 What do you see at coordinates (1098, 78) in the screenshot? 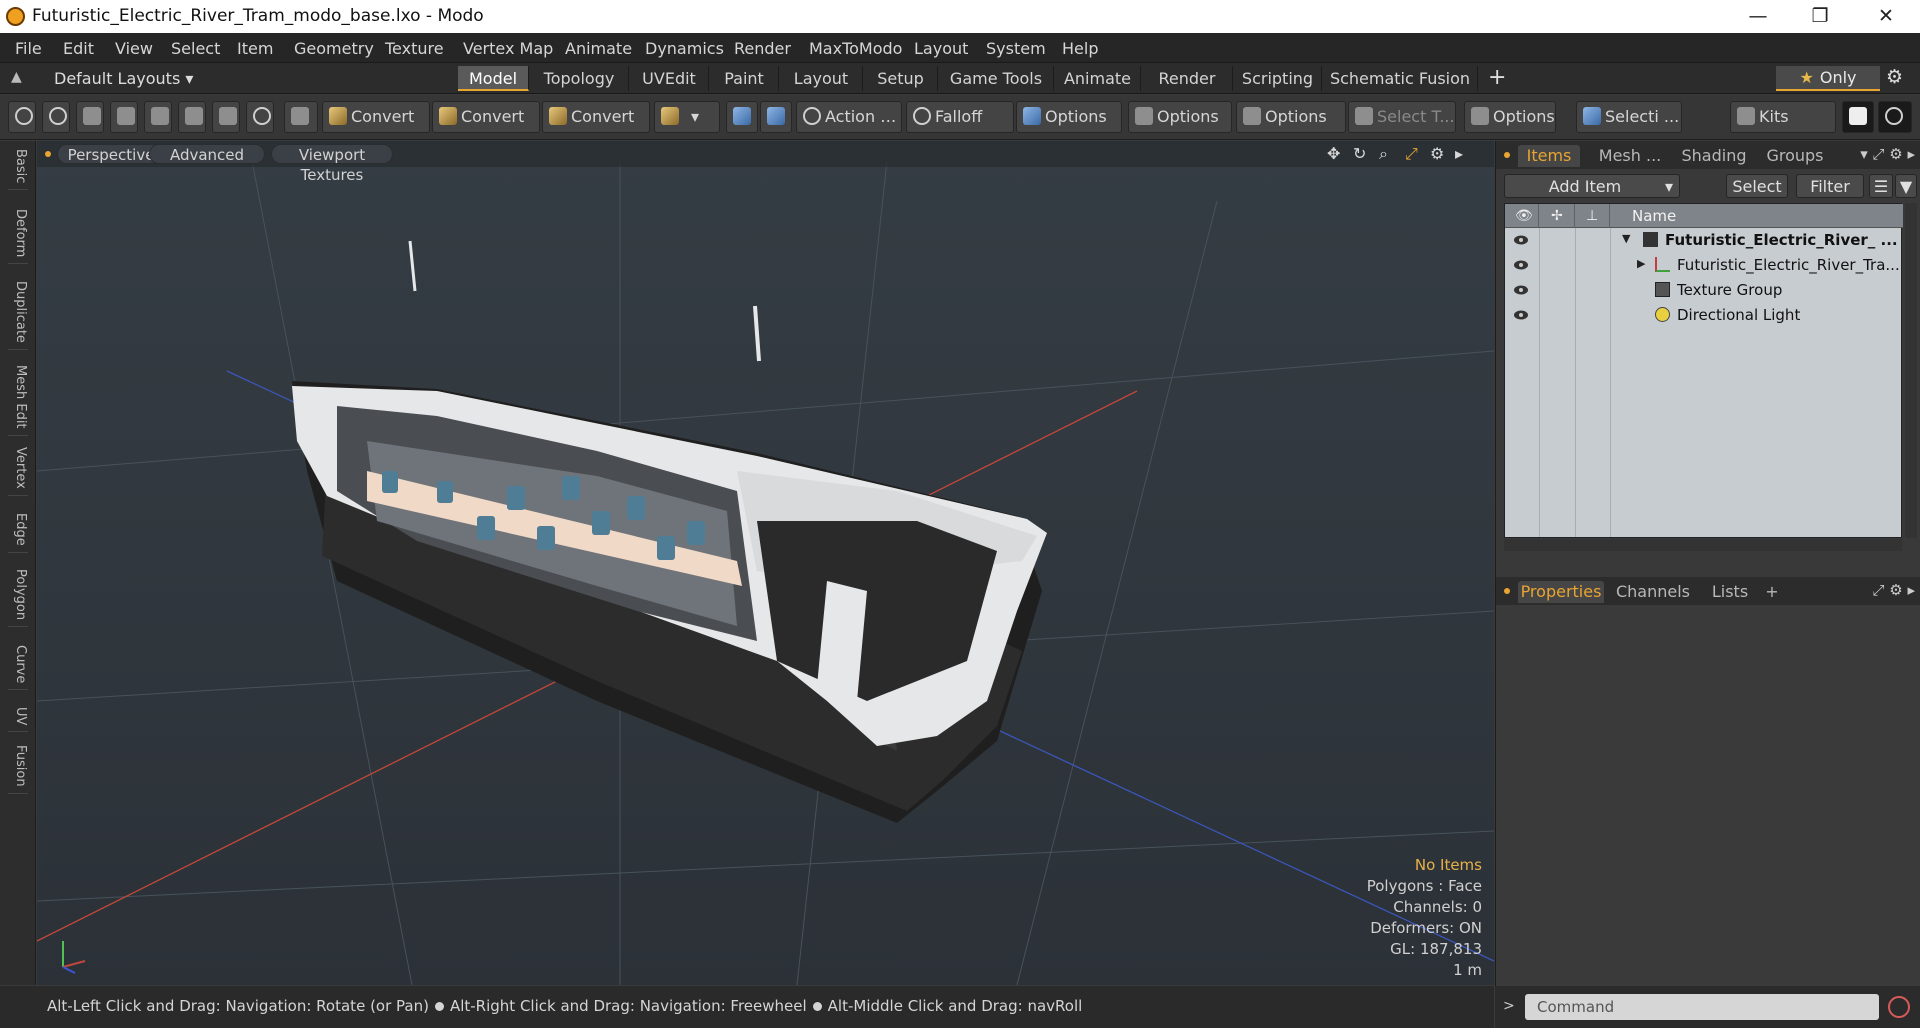
I see `tab-animate: Animate` at bounding box center [1098, 78].